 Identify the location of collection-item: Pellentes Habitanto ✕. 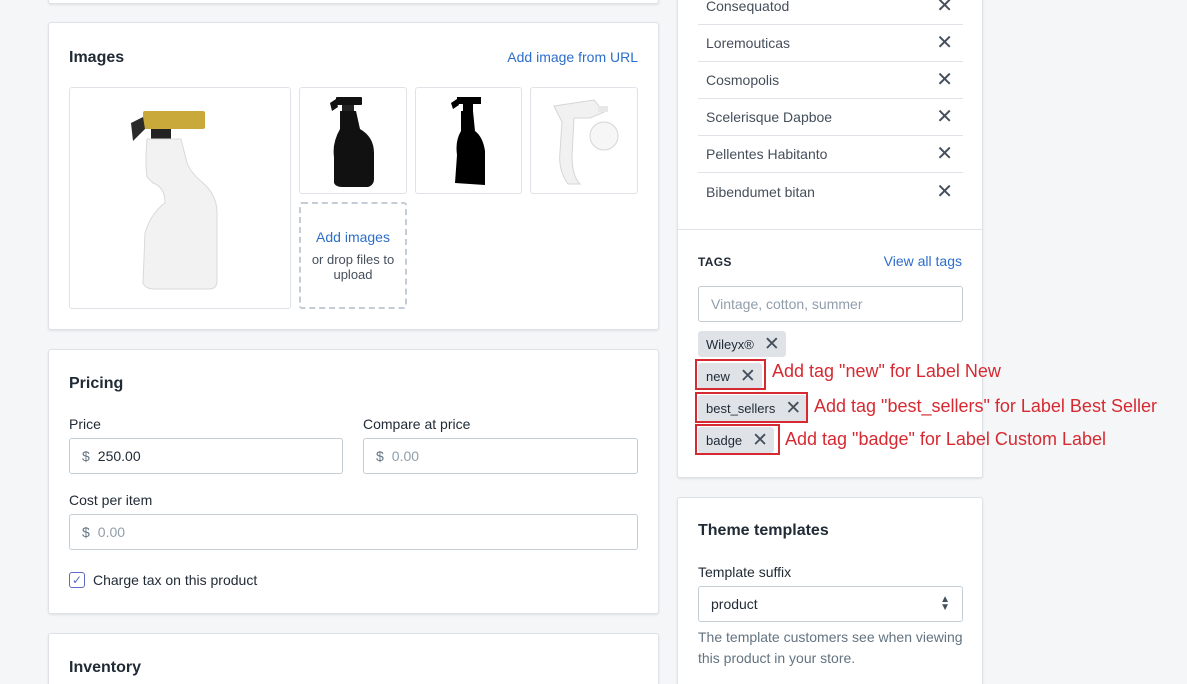
(830, 154).